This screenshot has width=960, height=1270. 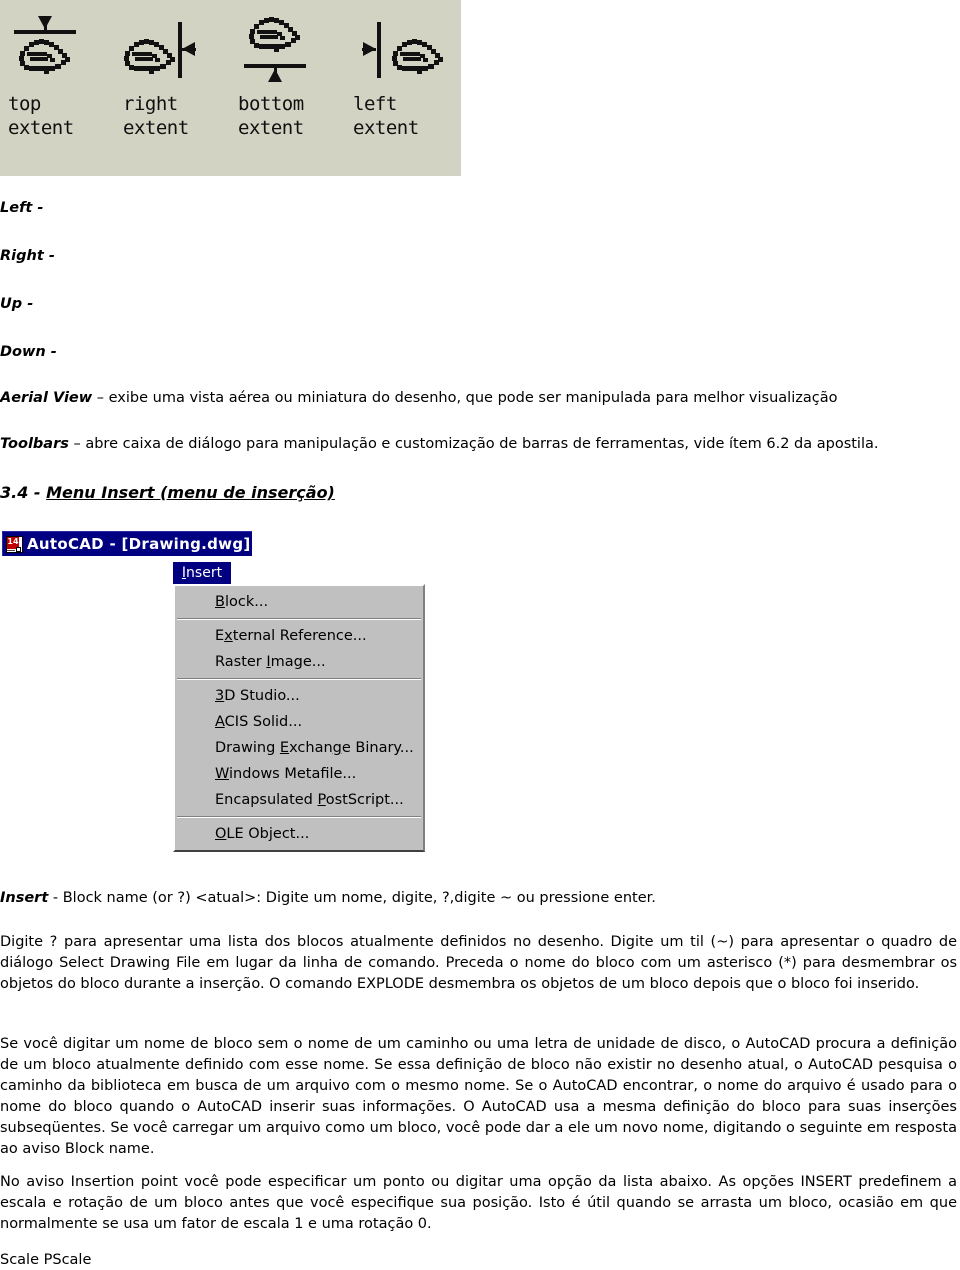 What do you see at coordinates (287, 88) in the screenshot?
I see `toolbar-button-bottom-extent: bottom extent` at bounding box center [287, 88].